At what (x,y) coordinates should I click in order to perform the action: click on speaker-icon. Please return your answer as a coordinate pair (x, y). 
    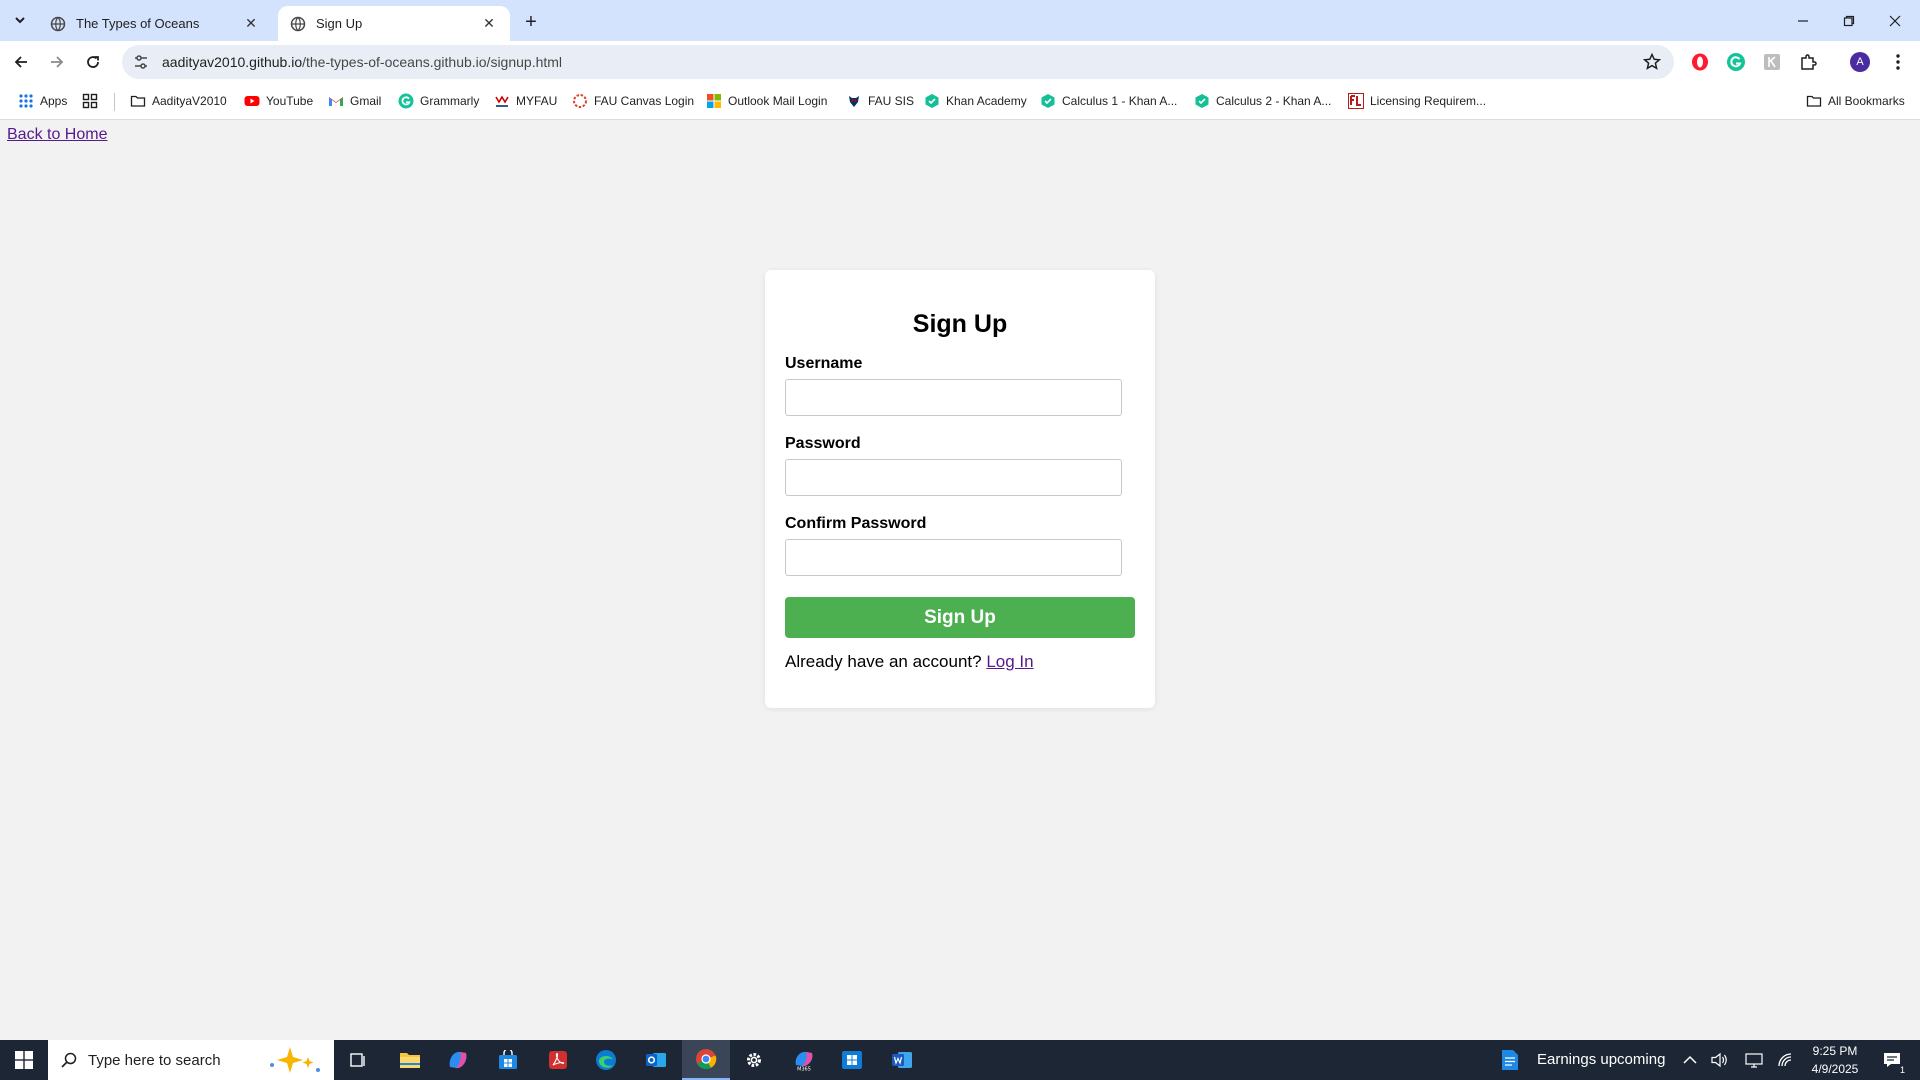
    Looking at the image, I should click on (1719, 1060).